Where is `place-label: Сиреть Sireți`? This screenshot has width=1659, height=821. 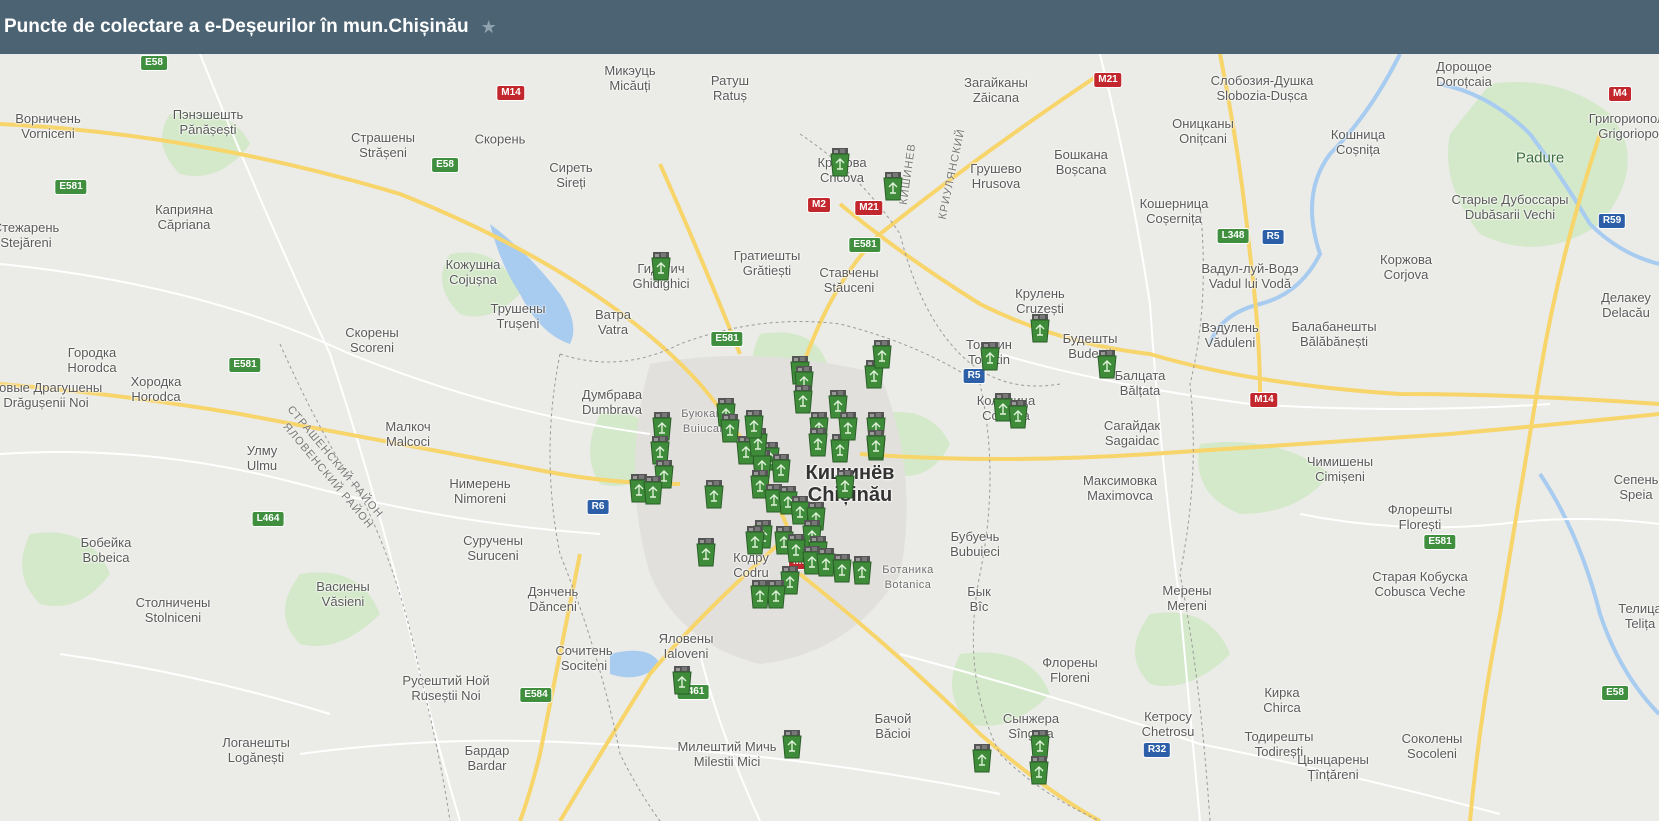
place-label: Сиреть Sireți is located at coordinates (571, 175).